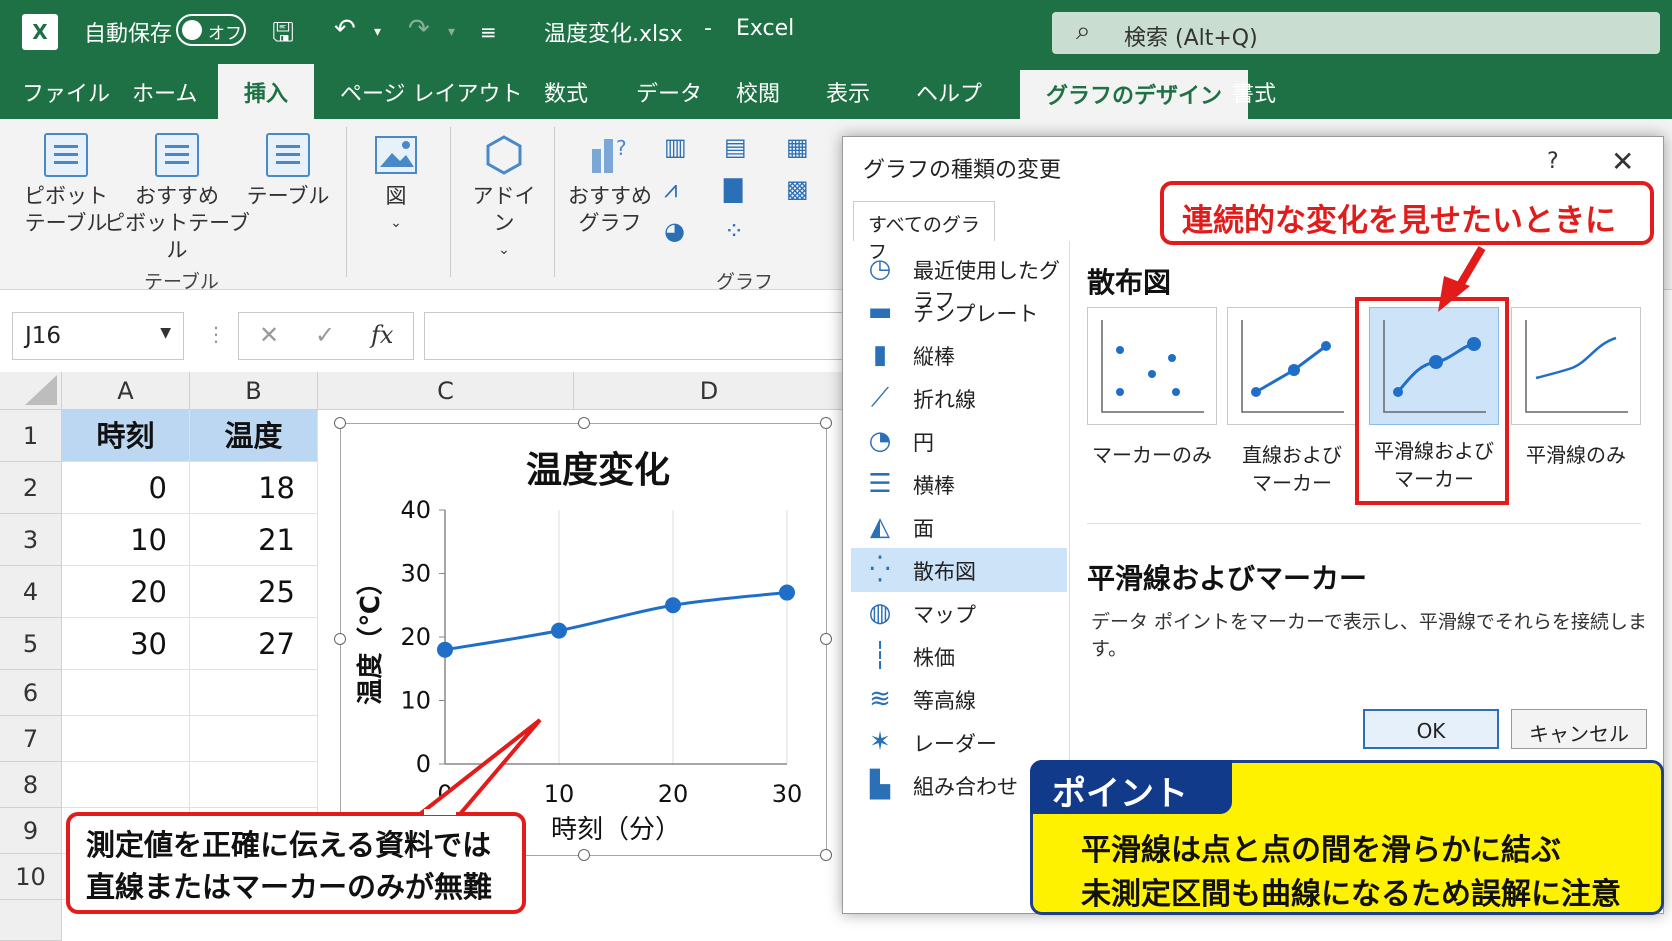 This screenshot has width=1672, height=941. I want to click on save-icon: 🖫, so click(283, 36).